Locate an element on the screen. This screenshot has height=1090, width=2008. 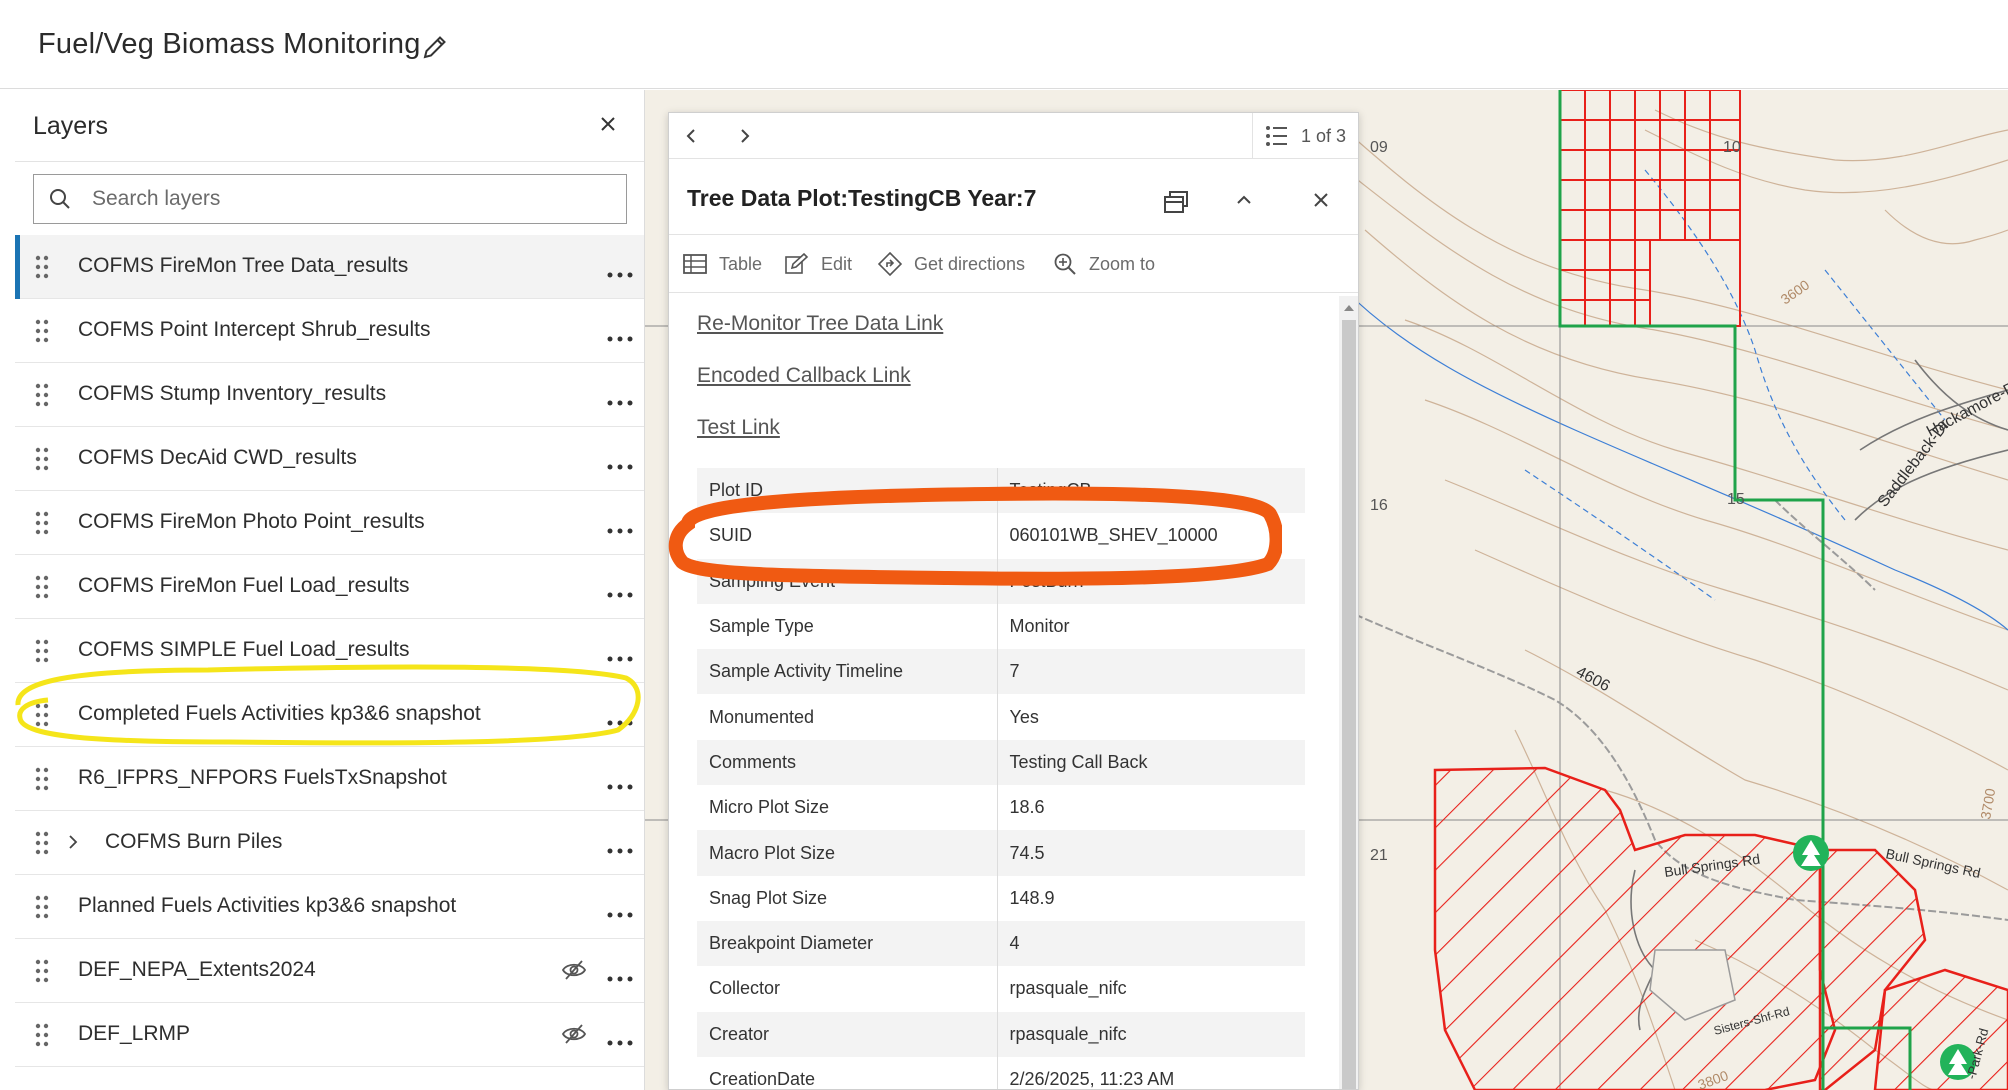
attribute-key: Snag Plot Size is located at coordinates (847, 898).